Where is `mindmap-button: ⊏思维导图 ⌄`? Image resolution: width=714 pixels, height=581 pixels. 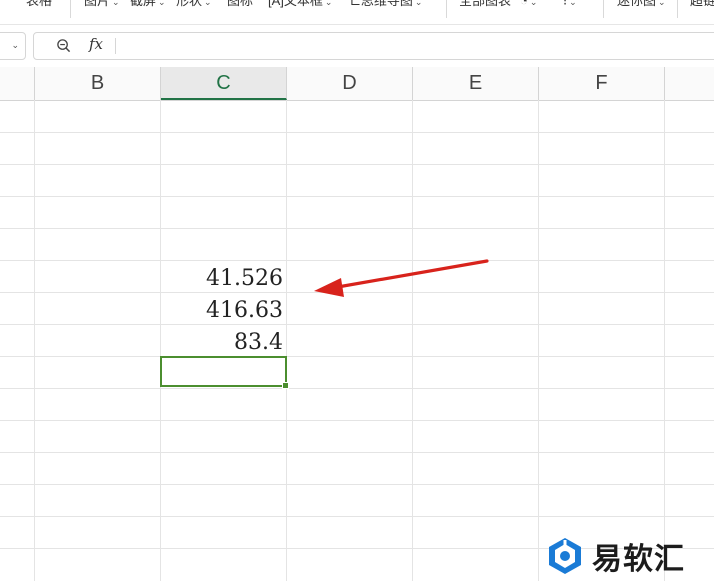 mindmap-button: ⊏思维导图 ⌄ is located at coordinates (386, 5).